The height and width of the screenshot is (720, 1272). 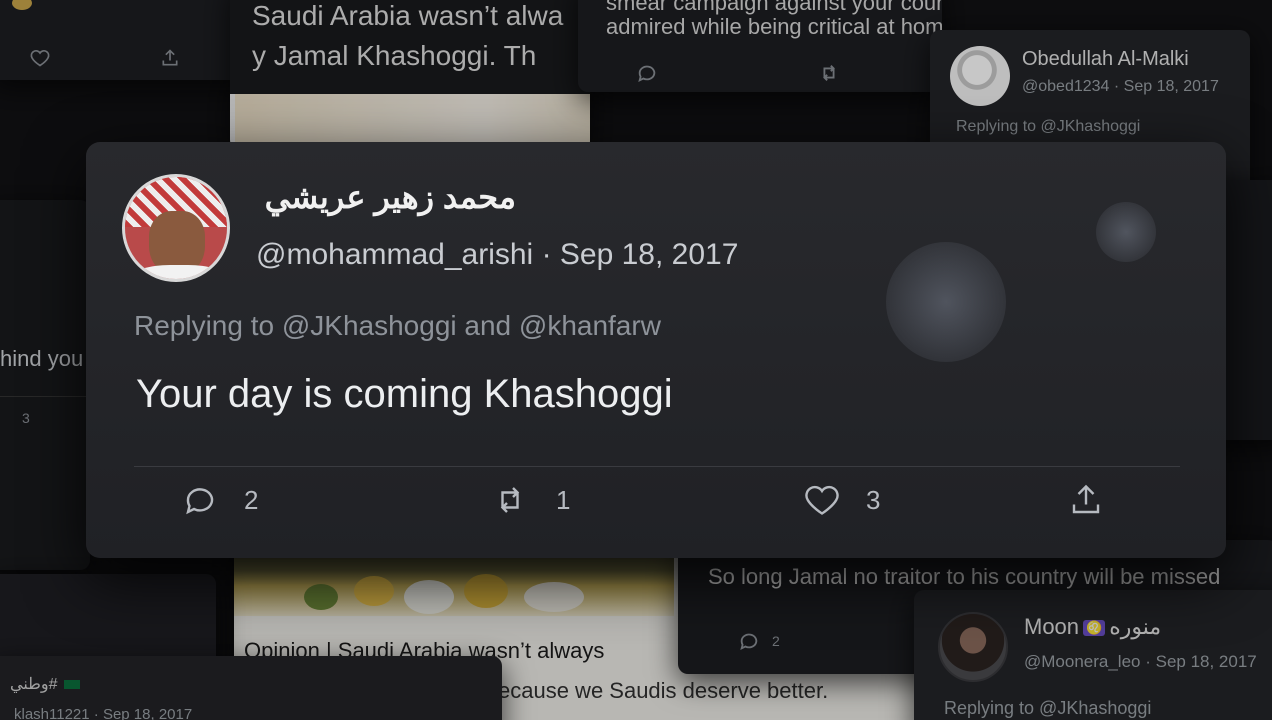 I want to click on tweet-text: Your day is coming Khashoggi, so click(x=404, y=394).